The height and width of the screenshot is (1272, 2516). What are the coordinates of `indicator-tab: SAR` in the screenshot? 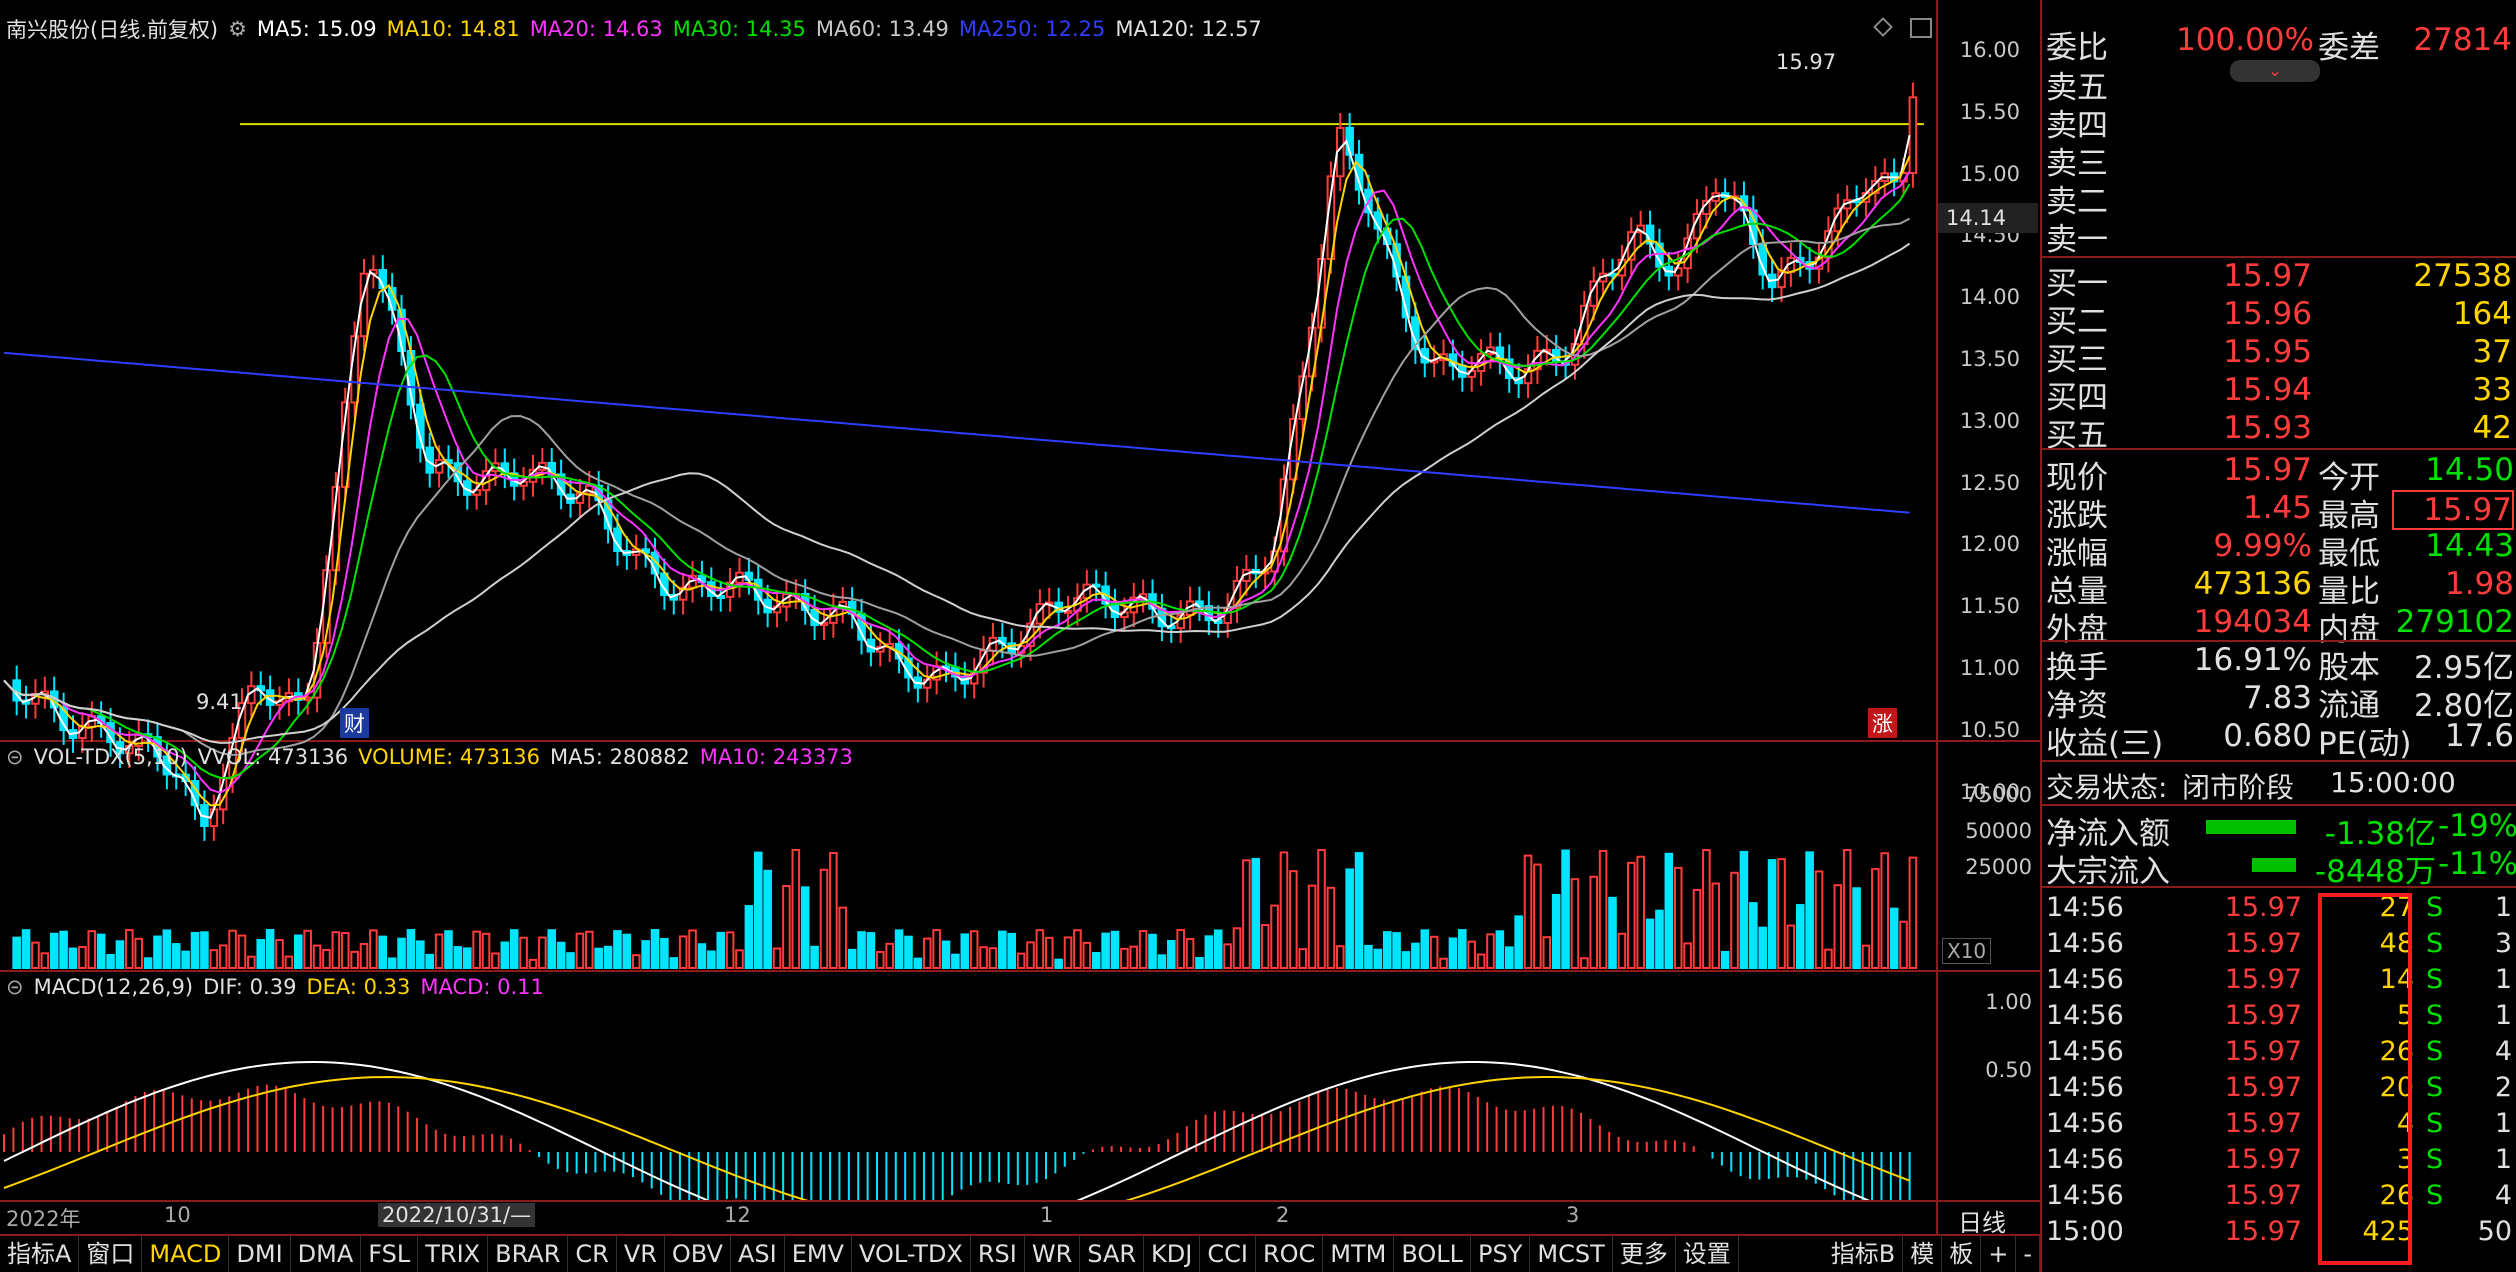 It's located at (1112, 1253).